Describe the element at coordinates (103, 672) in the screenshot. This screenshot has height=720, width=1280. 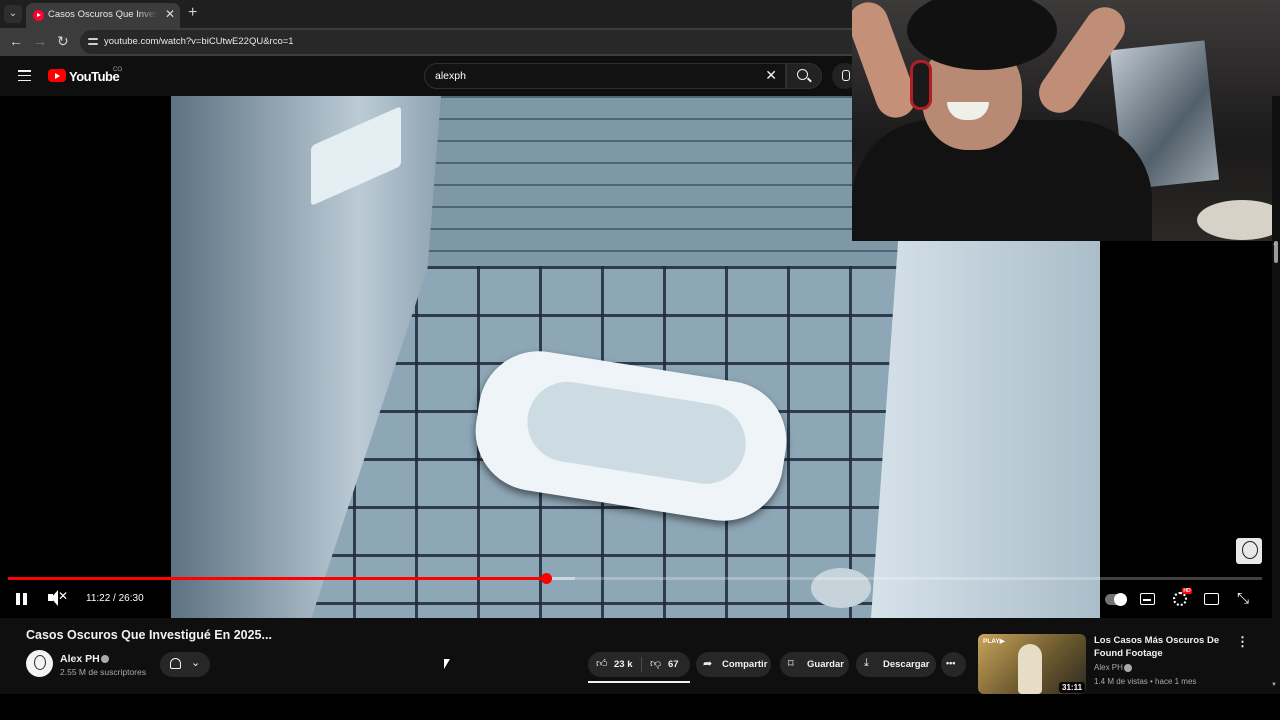
I see `subscriber-count: 2.55 M de suscriptores` at that location.